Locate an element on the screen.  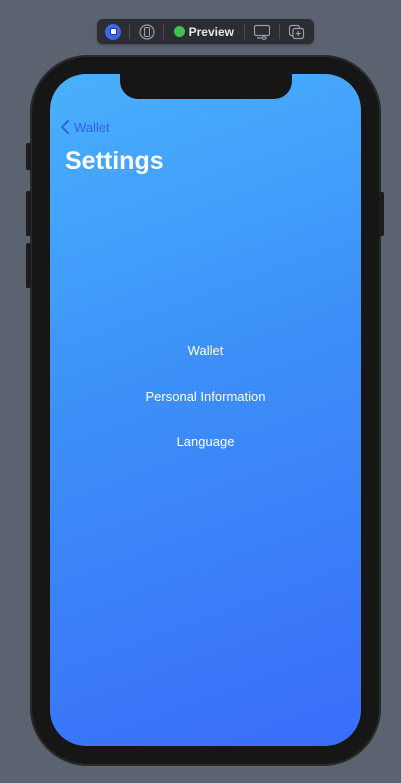
device-button is located at coordinates (146, 31).